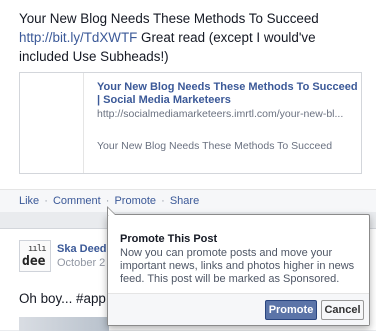 This screenshot has width=376, height=331. Describe the element at coordinates (342, 310) in the screenshot. I see `cancel-button: Cancel` at that location.